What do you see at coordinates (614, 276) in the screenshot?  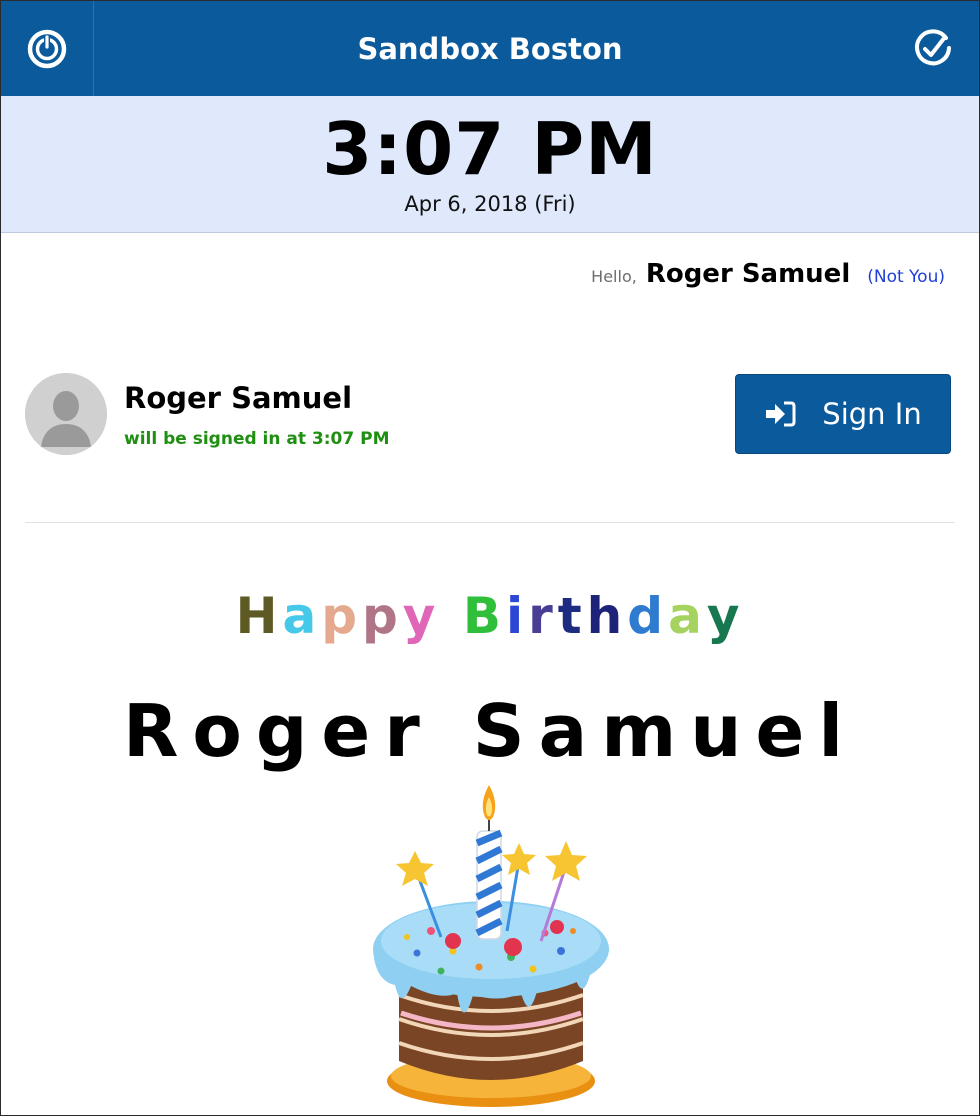 I see `hello-label: Hello,` at bounding box center [614, 276].